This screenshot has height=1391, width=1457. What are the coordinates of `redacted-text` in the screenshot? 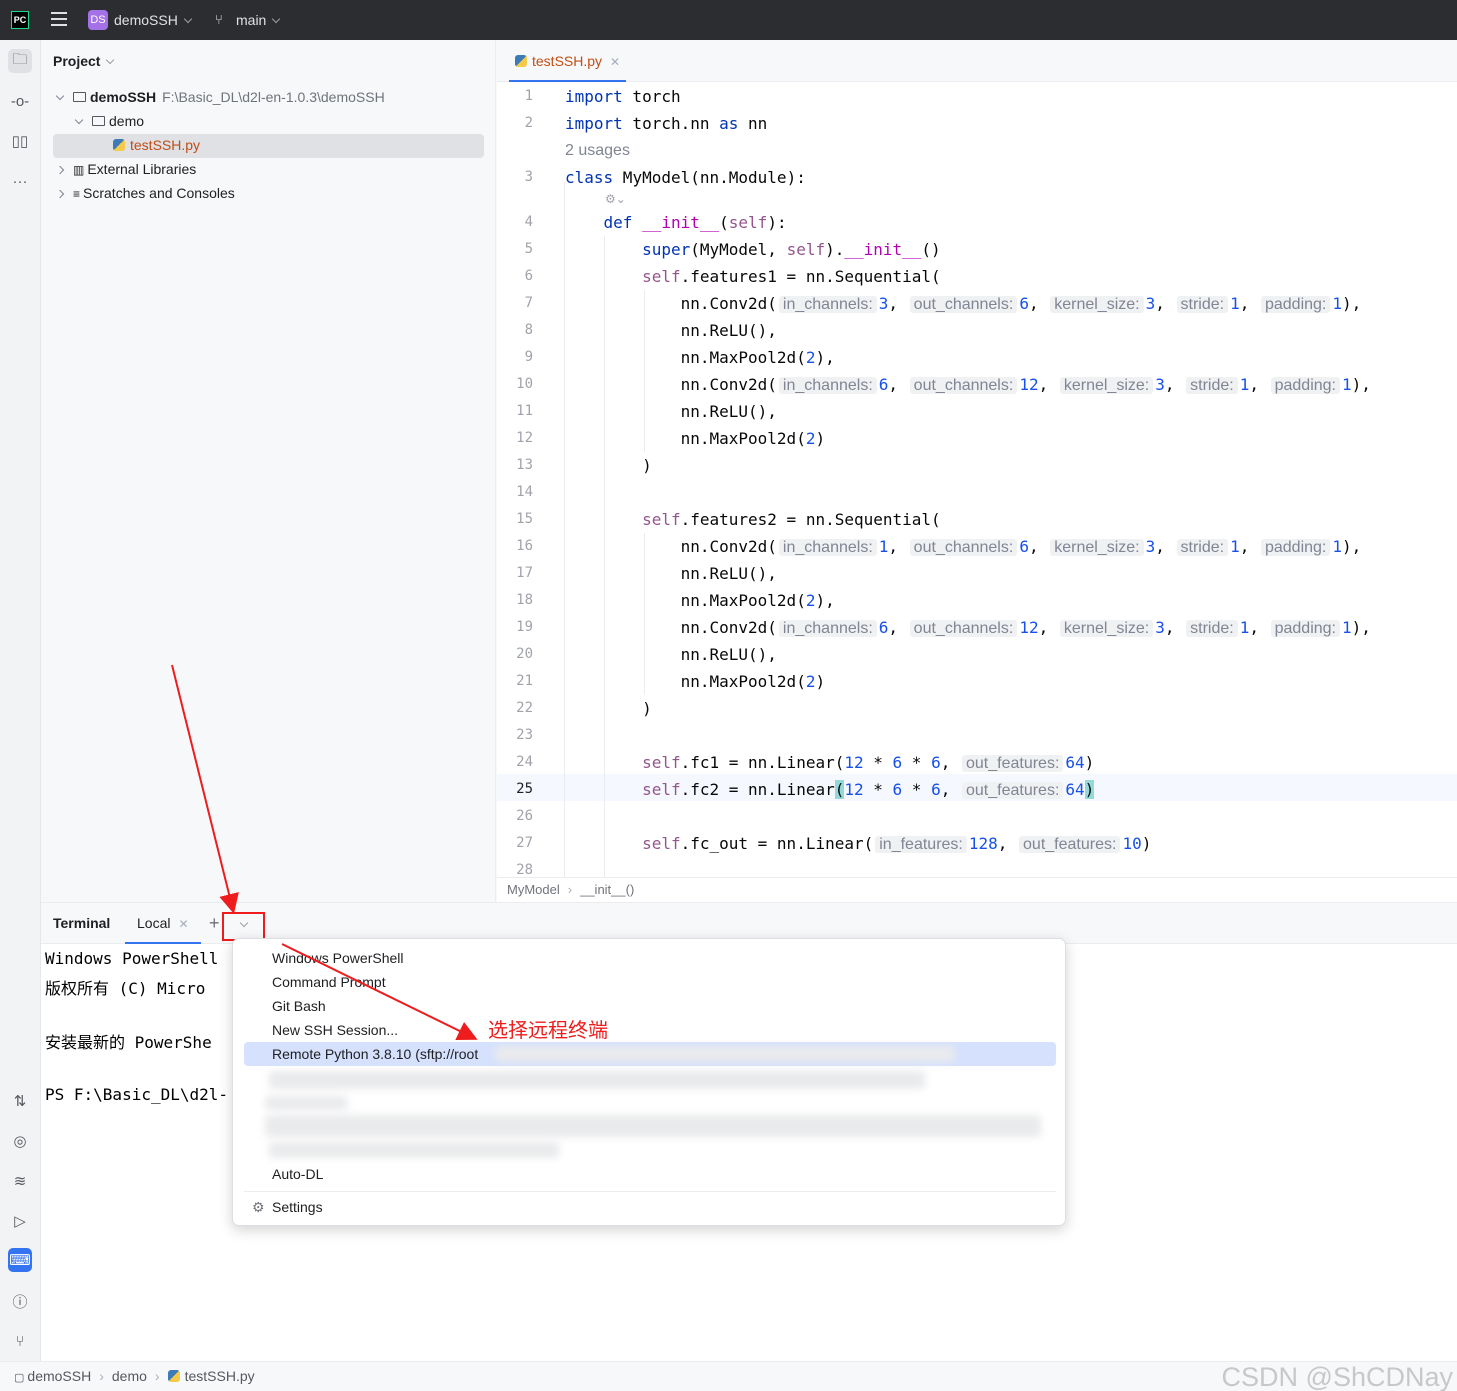 It's located at (725, 1054).